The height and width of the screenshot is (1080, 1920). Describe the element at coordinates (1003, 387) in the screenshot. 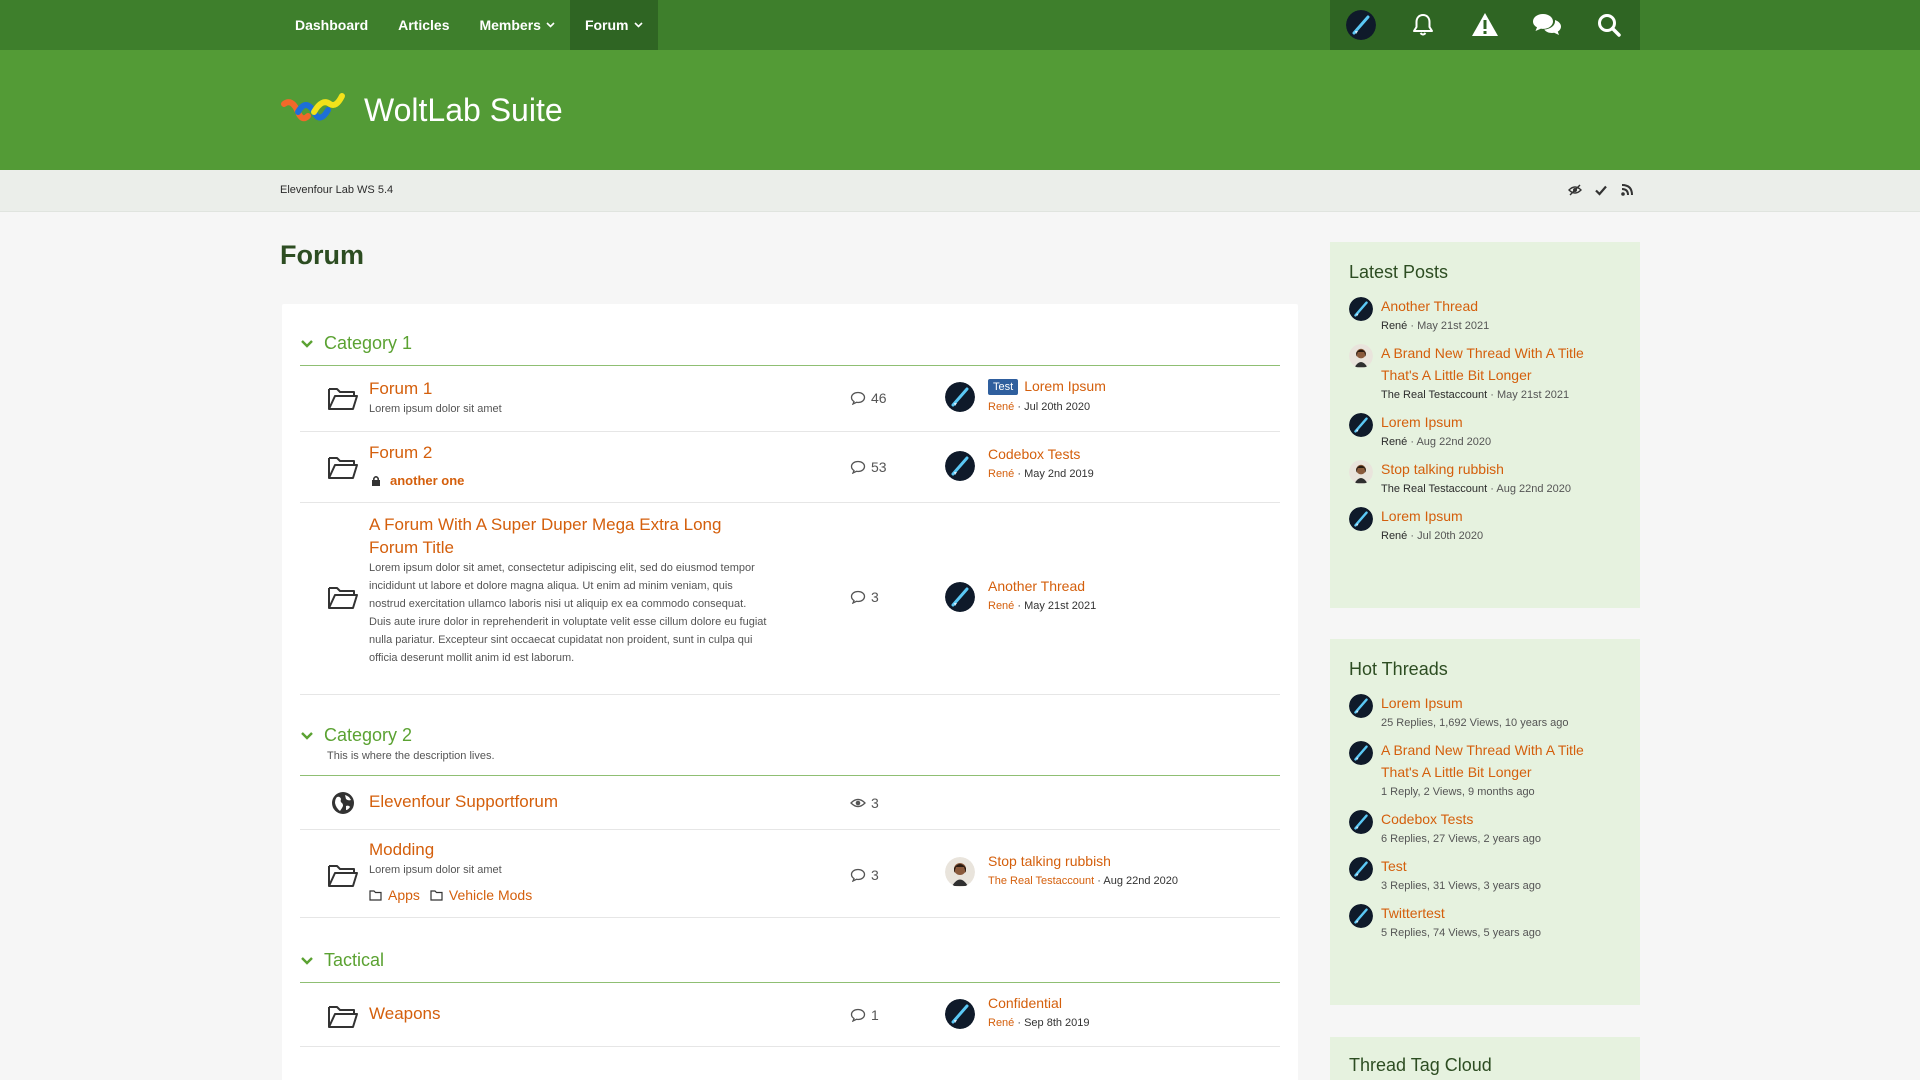

I see `thread-label-badge: Test` at that location.